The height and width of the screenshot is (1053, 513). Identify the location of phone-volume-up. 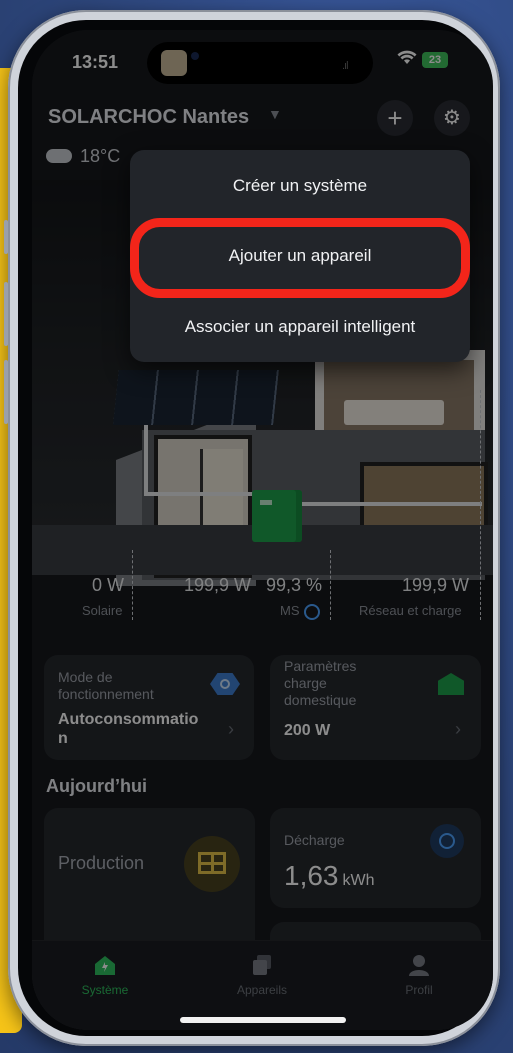
(6, 314).